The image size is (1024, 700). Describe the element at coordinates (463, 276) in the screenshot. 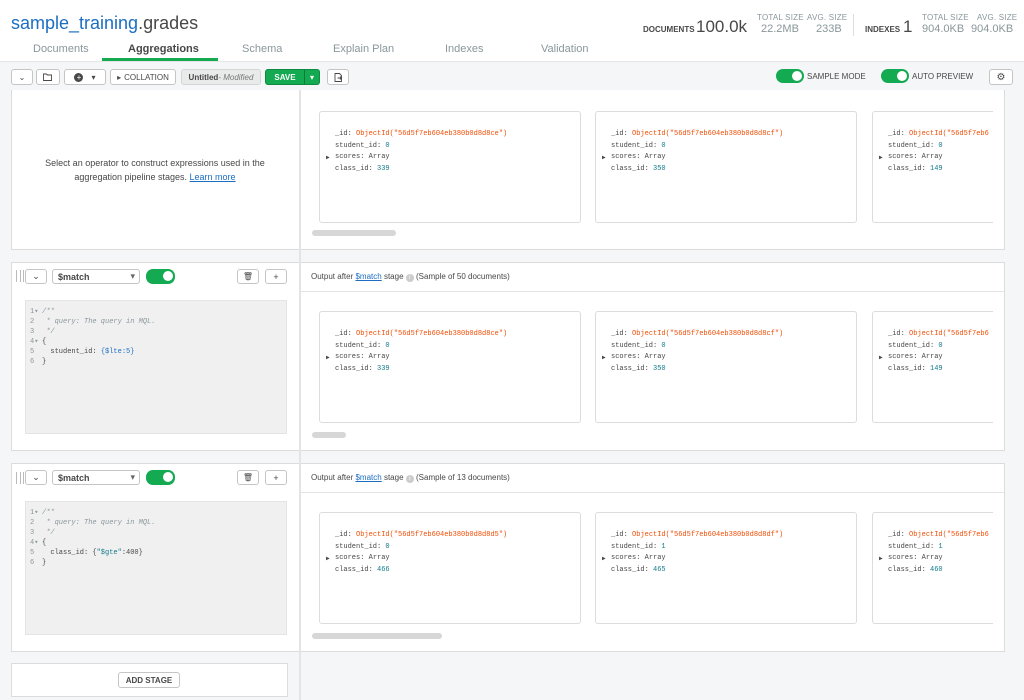

I see `sample-count: (Sample of 50 documents)` at that location.